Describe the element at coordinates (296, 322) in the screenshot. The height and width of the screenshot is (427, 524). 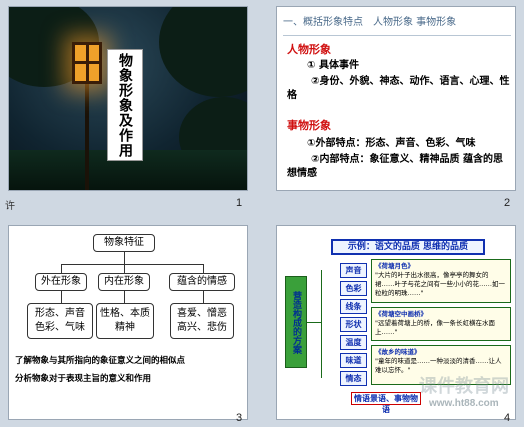
I see `side-label: 营造构成的方案` at that location.